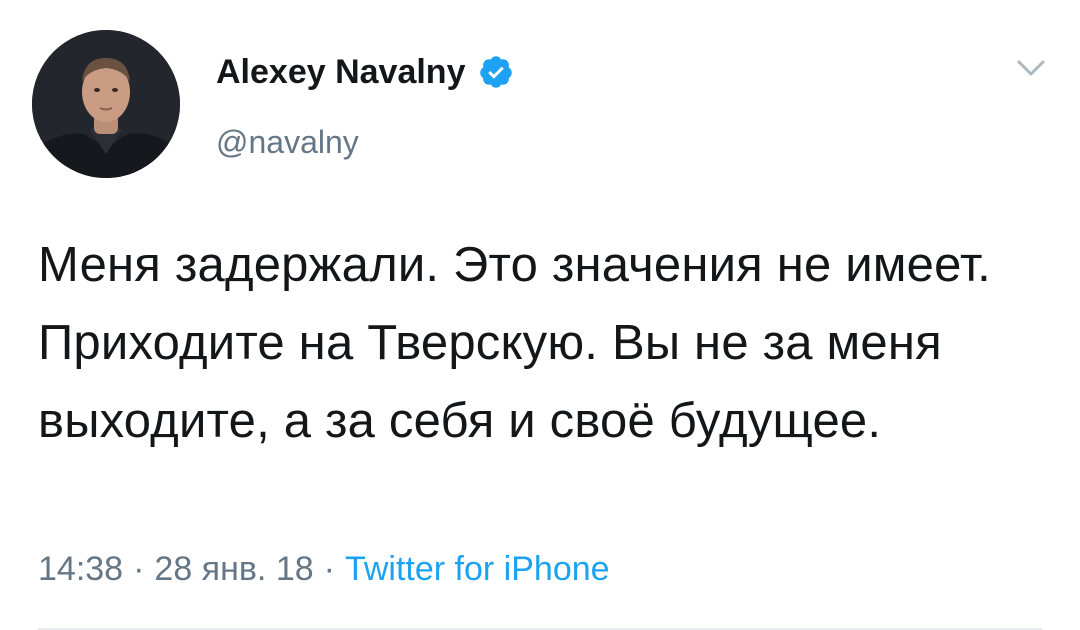 The height and width of the screenshot is (630, 1080). What do you see at coordinates (80, 569) in the screenshot?
I see `tweet-time: 14:38` at bounding box center [80, 569].